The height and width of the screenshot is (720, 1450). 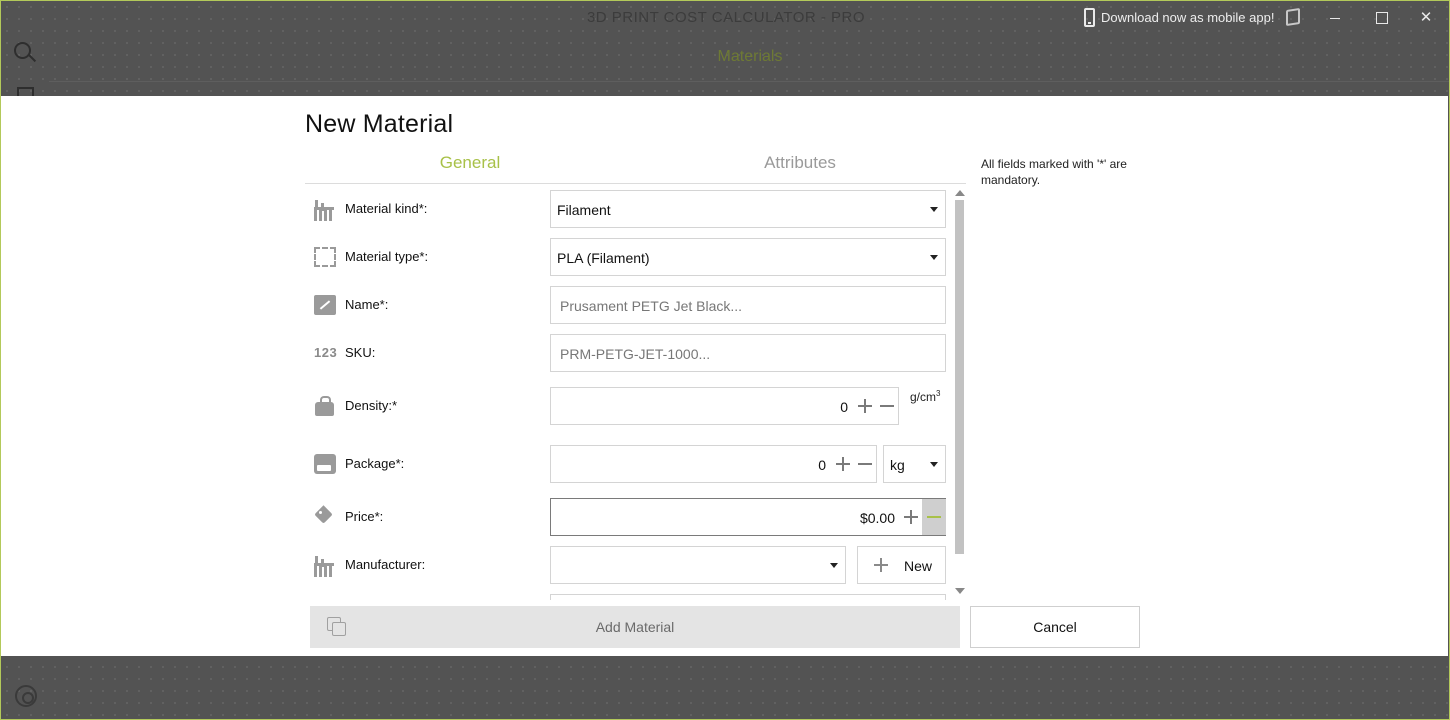 I want to click on tab-general: General, so click(x=470, y=163).